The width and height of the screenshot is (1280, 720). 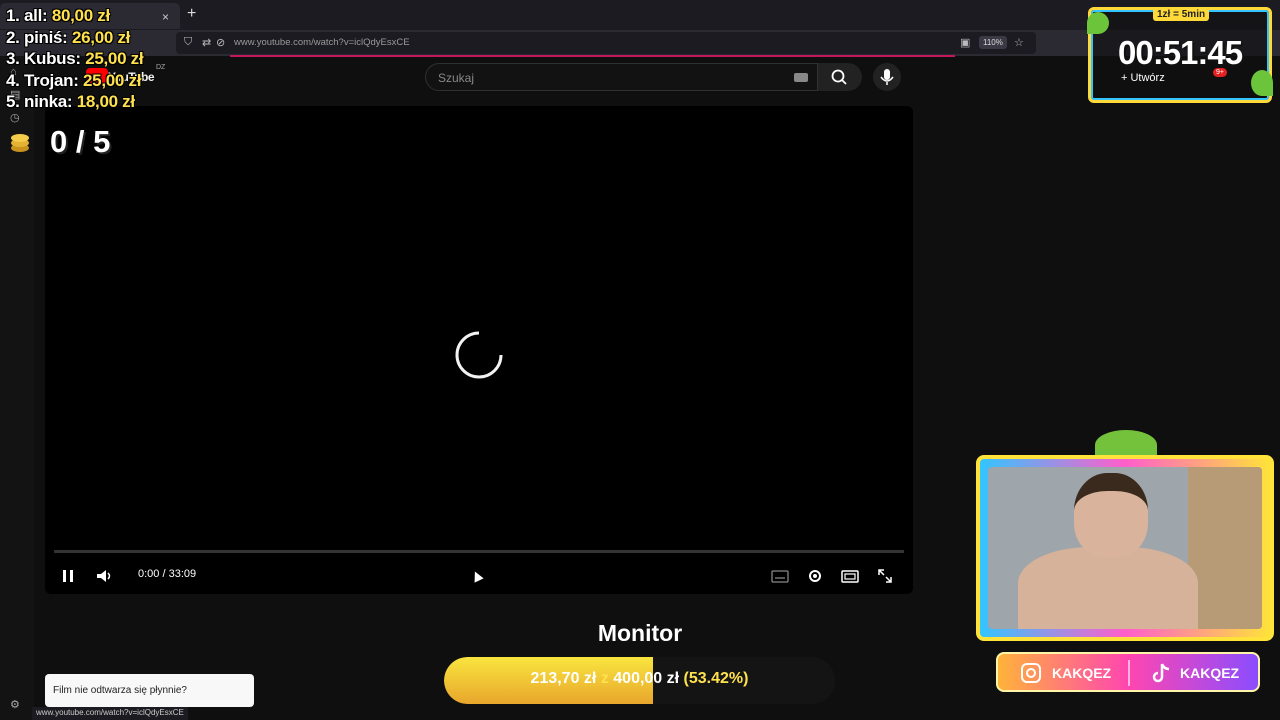 I want to click on donation-goal-bar: 213,70 zł z 400,00 zł (53.42%), so click(x=639, y=680).